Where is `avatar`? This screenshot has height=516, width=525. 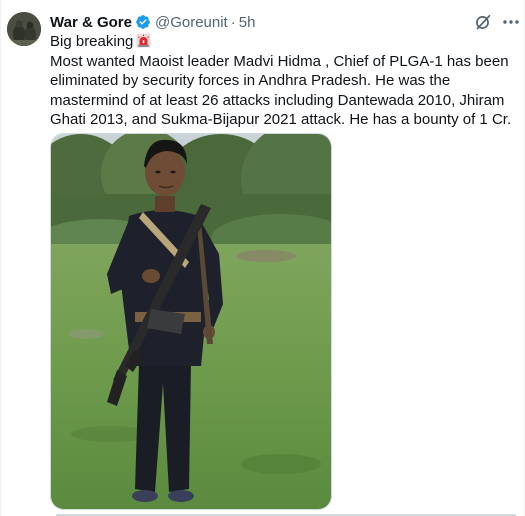
avatar is located at coordinates (24, 29).